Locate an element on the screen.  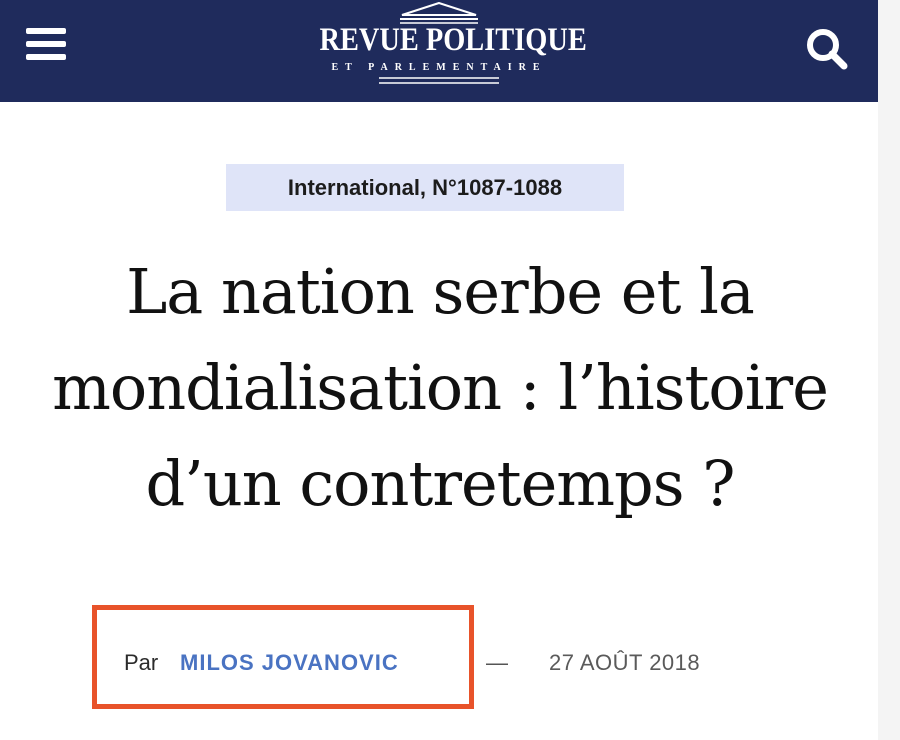
parliament-building-icon is located at coordinates (439, 13).